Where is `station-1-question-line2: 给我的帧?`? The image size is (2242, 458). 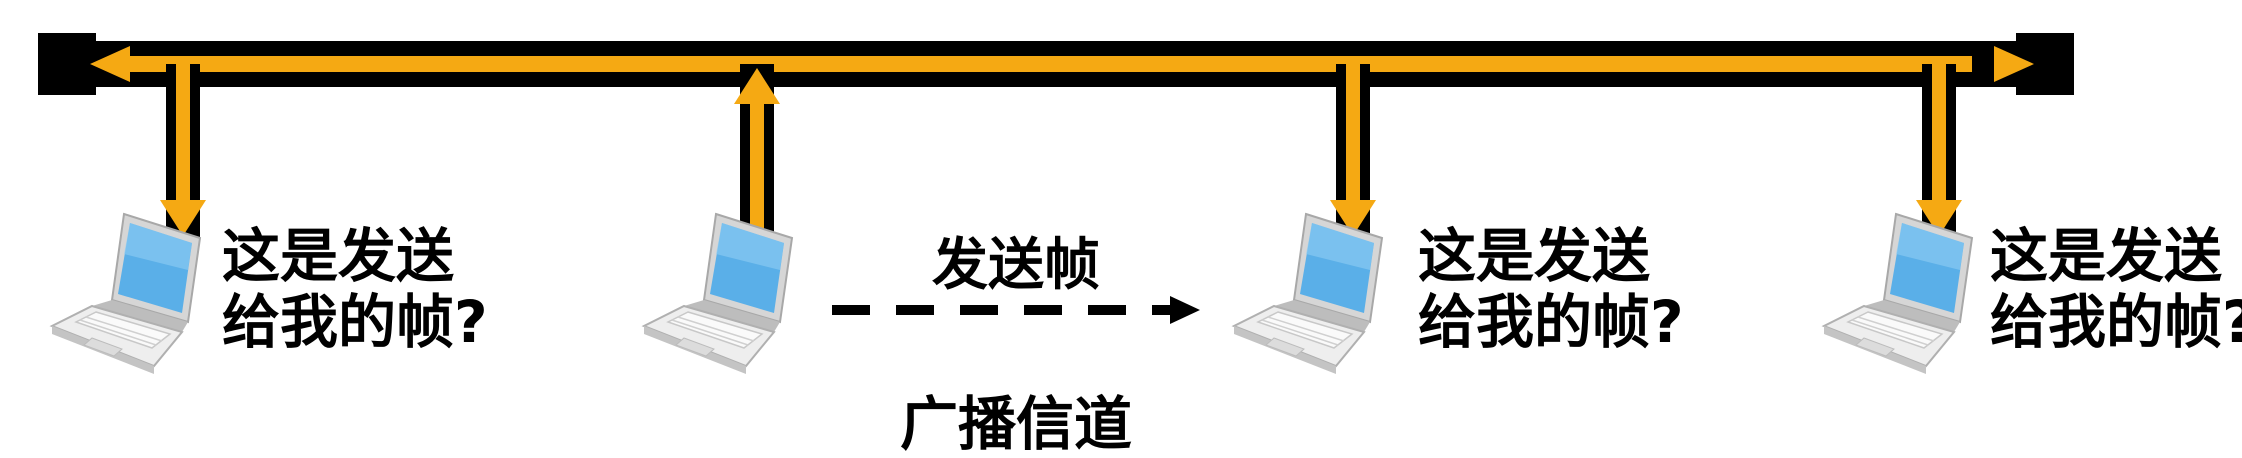
station-1-question-line2: 给我的帧? is located at coordinates (355, 322).